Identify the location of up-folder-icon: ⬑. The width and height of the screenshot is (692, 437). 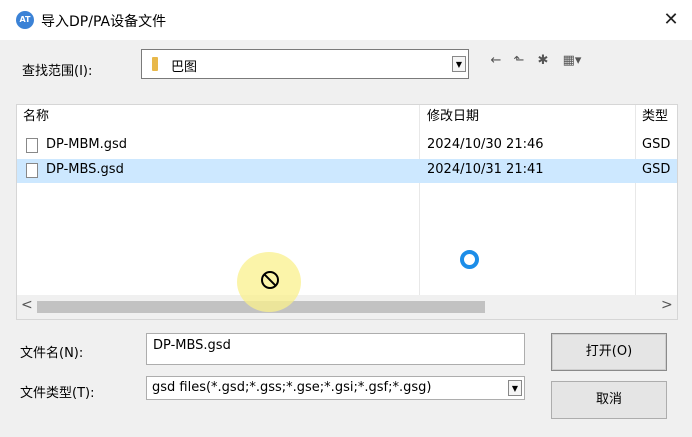
(519, 61).